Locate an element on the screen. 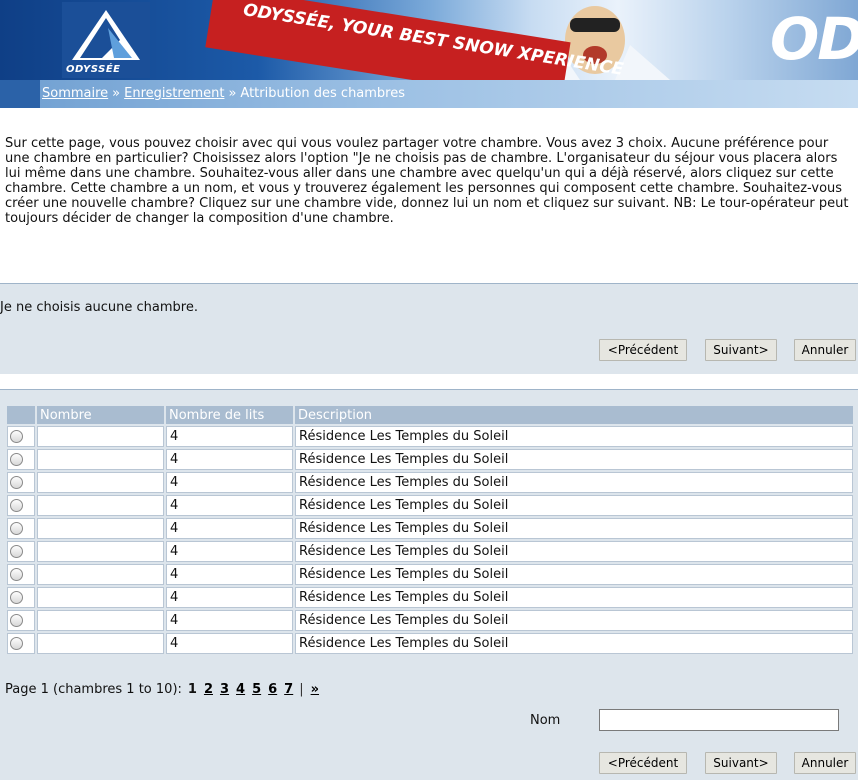  table-header-description: Description is located at coordinates (574, 415).